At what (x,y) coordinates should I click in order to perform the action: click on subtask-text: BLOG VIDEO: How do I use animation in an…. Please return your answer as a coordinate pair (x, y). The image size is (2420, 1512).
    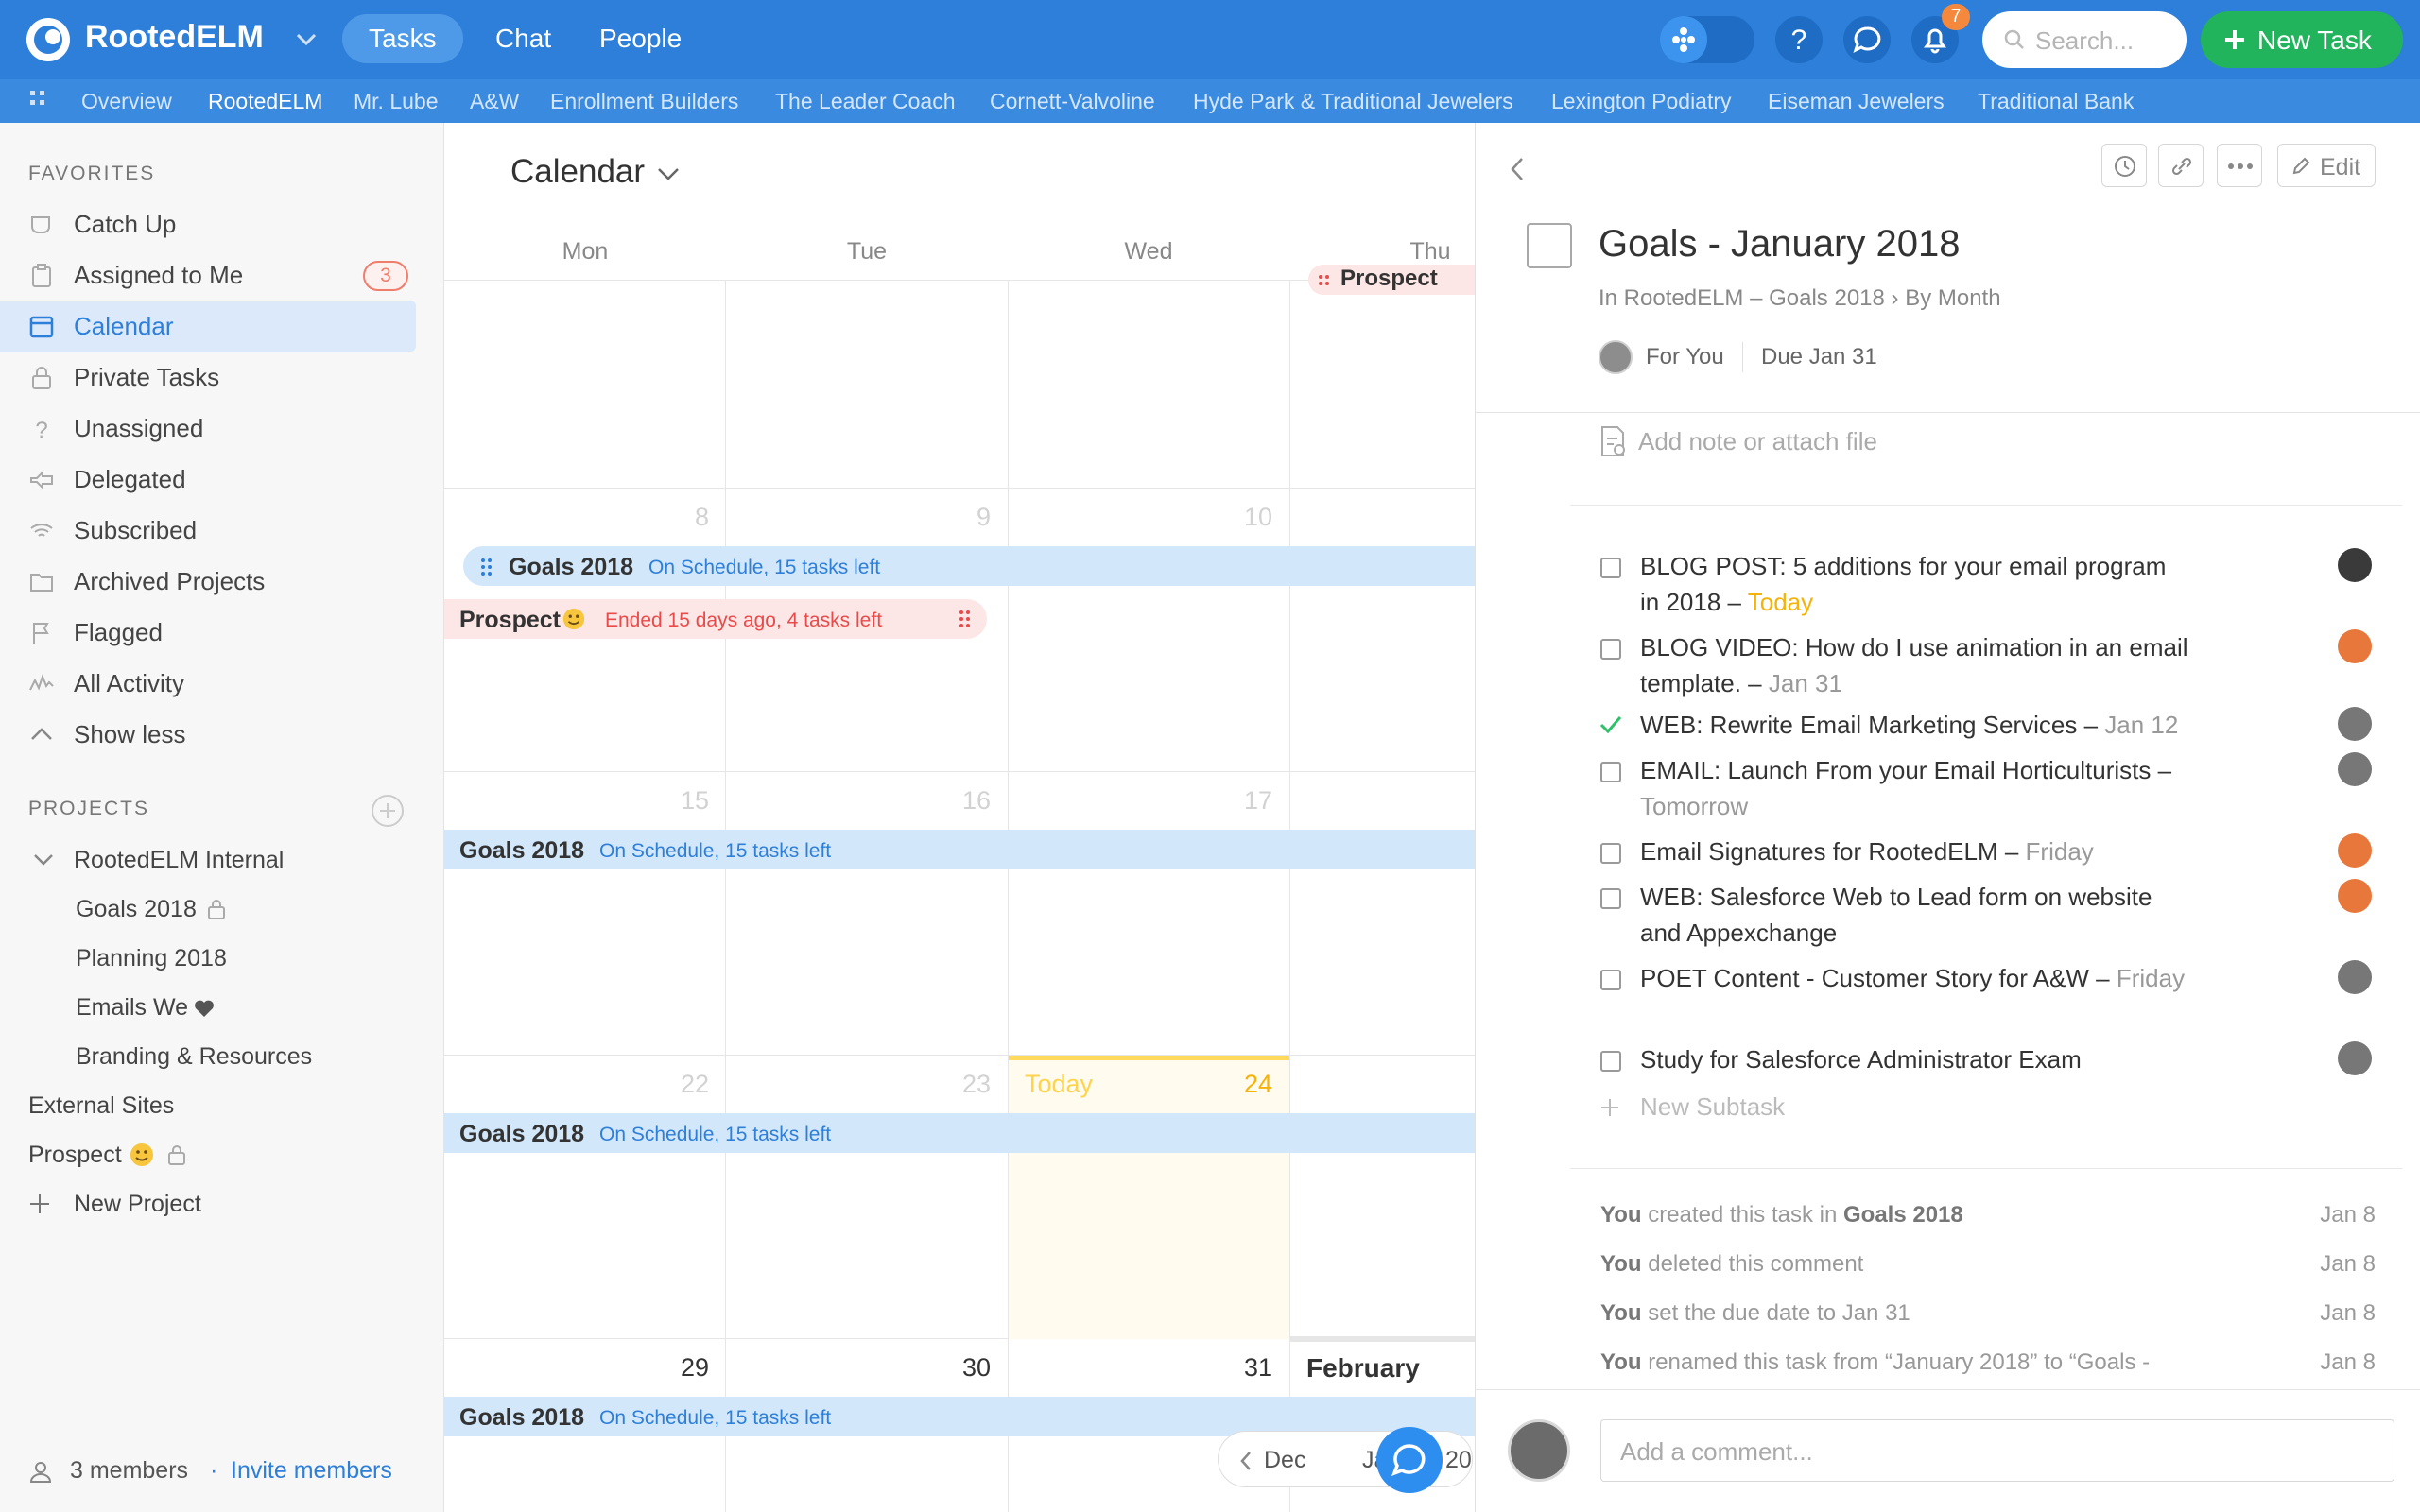
    Looking at the image, I should click on (1914, 665).